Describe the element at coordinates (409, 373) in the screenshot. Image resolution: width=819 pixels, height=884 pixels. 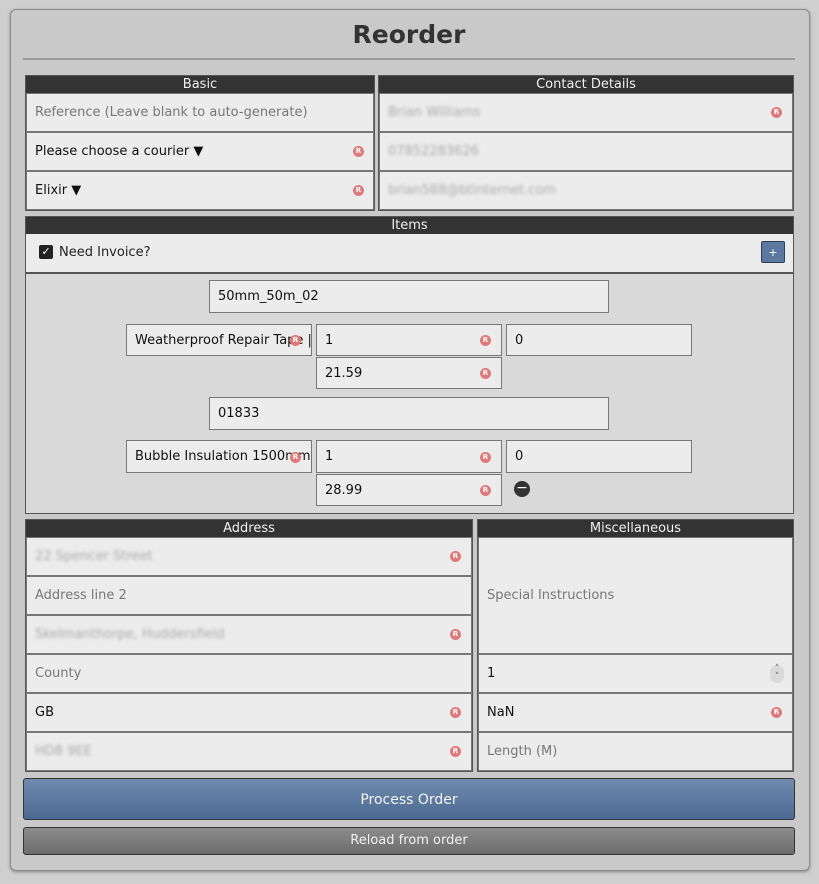
I see `item-price-input: 21.59 R` at that location.